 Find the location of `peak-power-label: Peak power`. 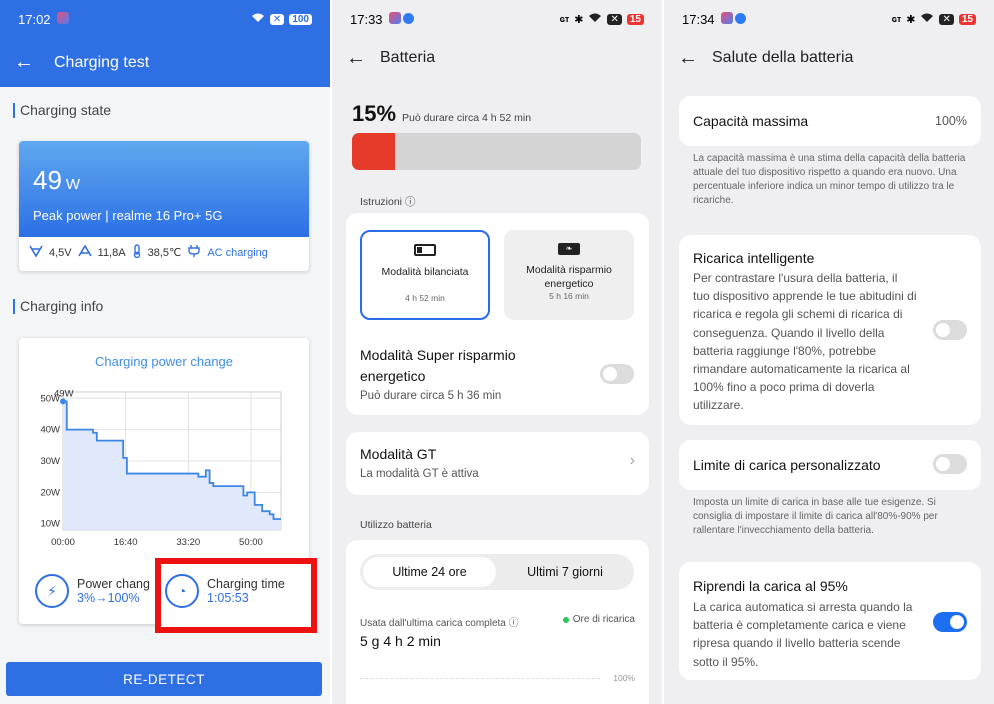

peak-power-label: Peak power is located at coordinates (67, 215).